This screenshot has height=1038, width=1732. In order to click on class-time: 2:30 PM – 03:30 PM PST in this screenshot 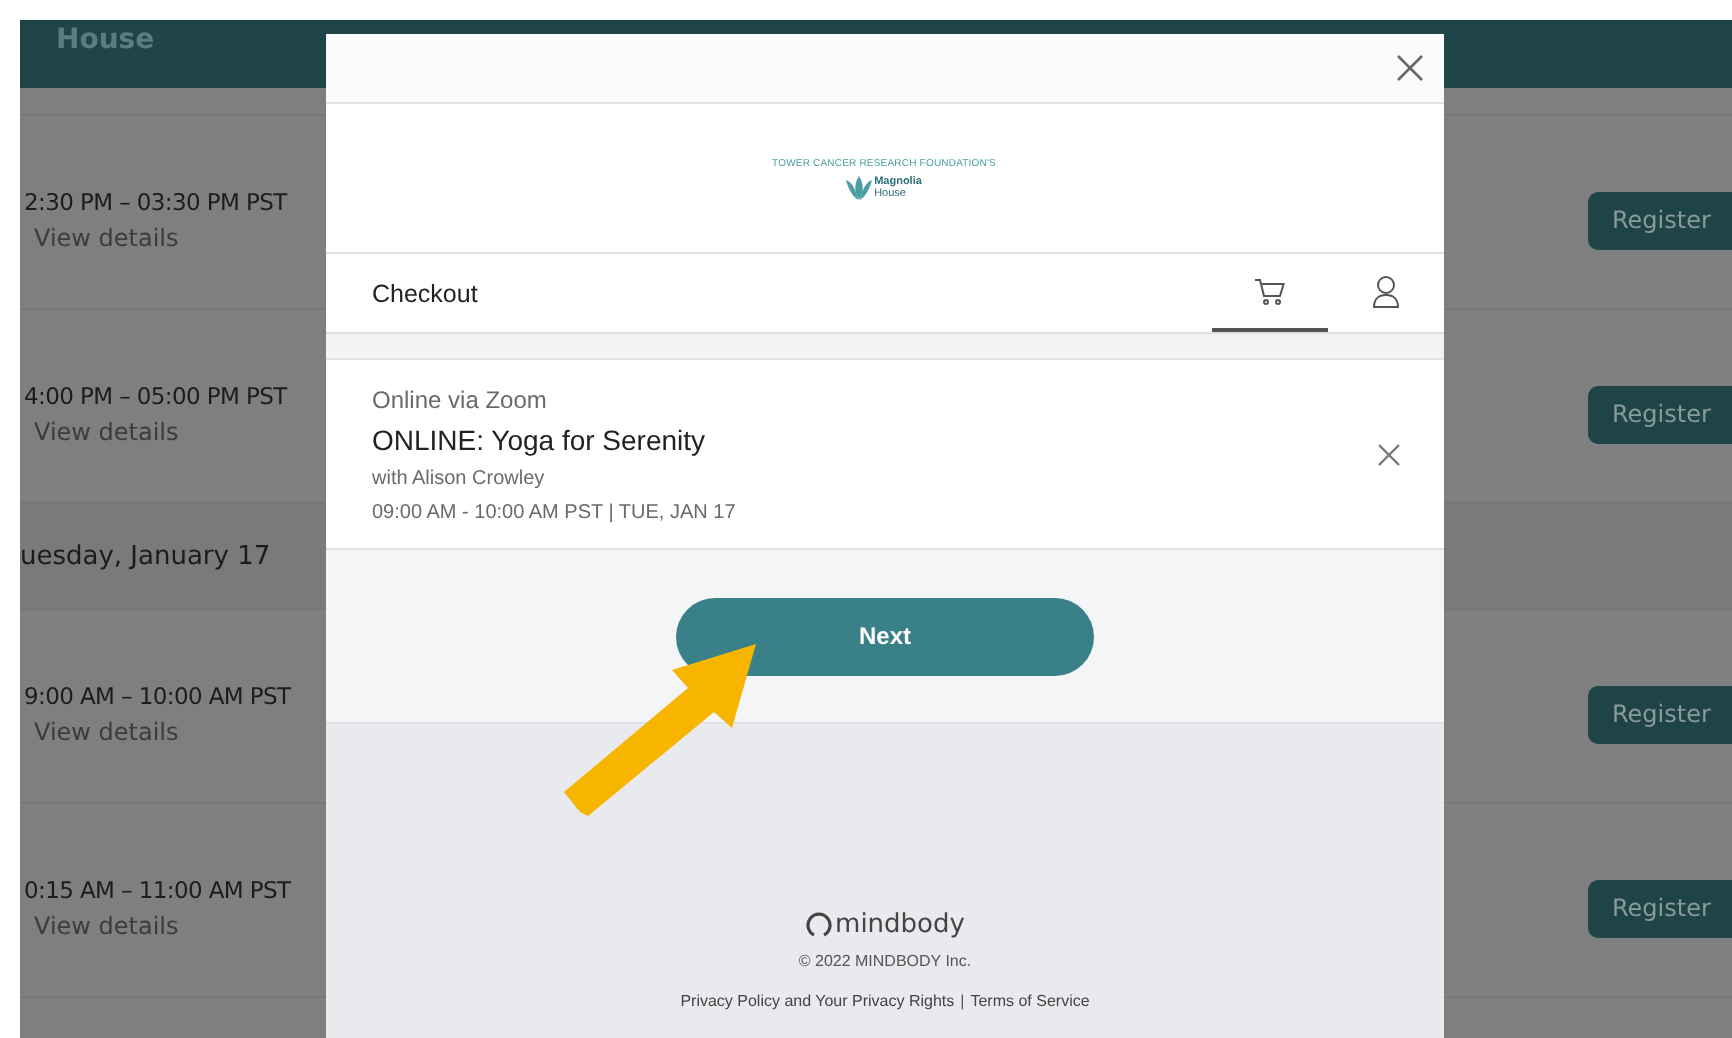, I will do `click(155, 202)`.